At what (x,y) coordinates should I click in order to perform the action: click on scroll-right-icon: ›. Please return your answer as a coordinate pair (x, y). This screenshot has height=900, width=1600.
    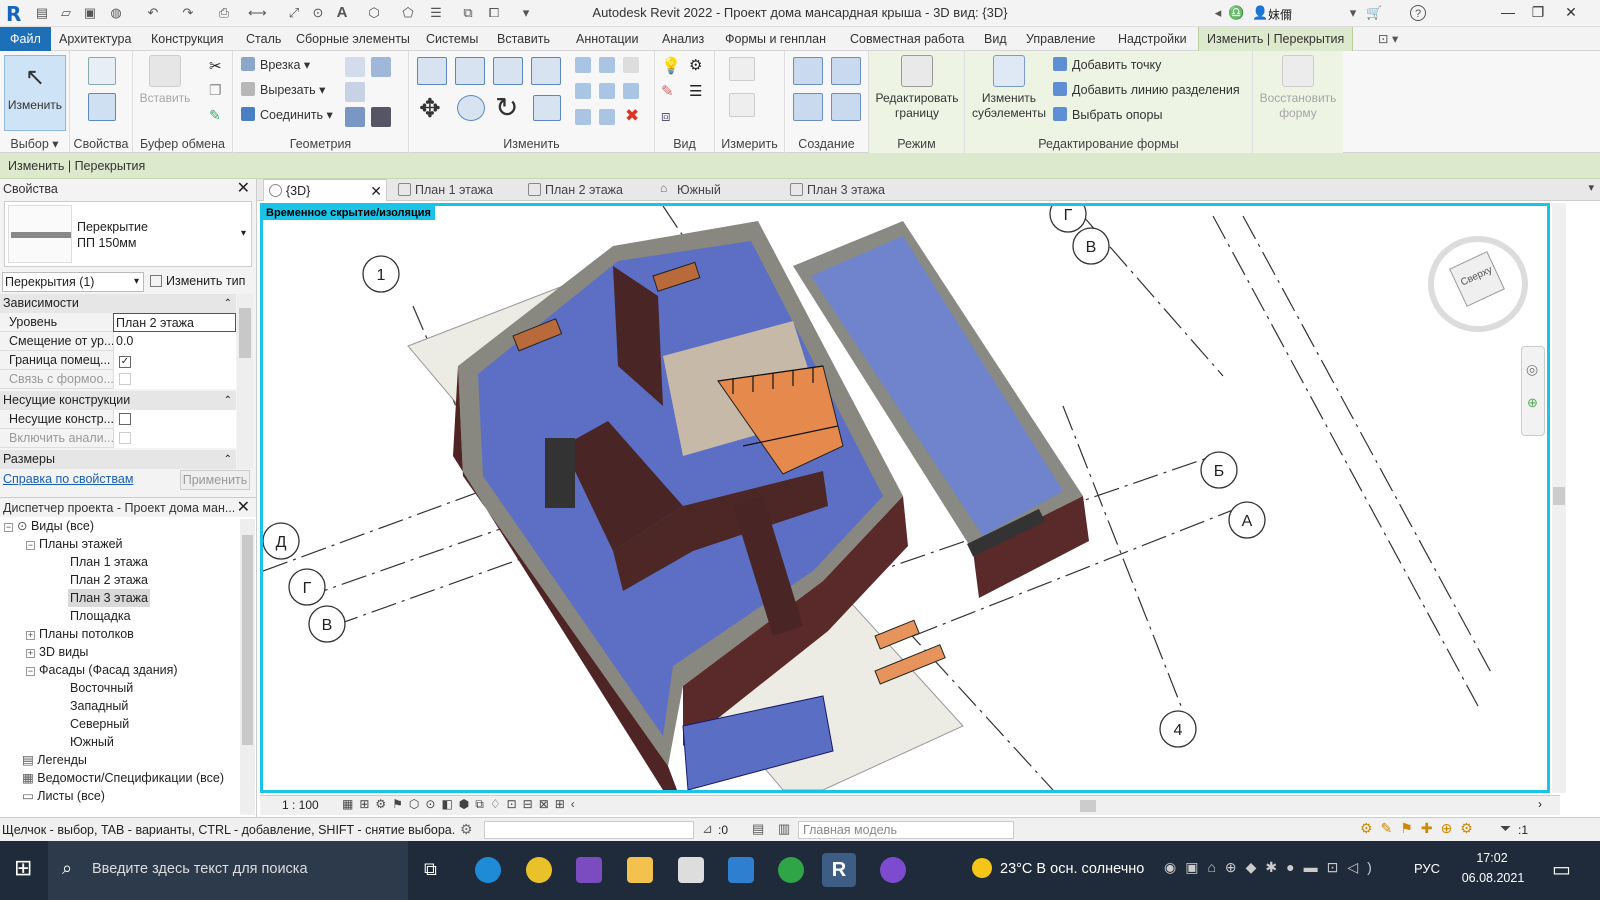
    Looking at the image, I should click on (1540, 804).